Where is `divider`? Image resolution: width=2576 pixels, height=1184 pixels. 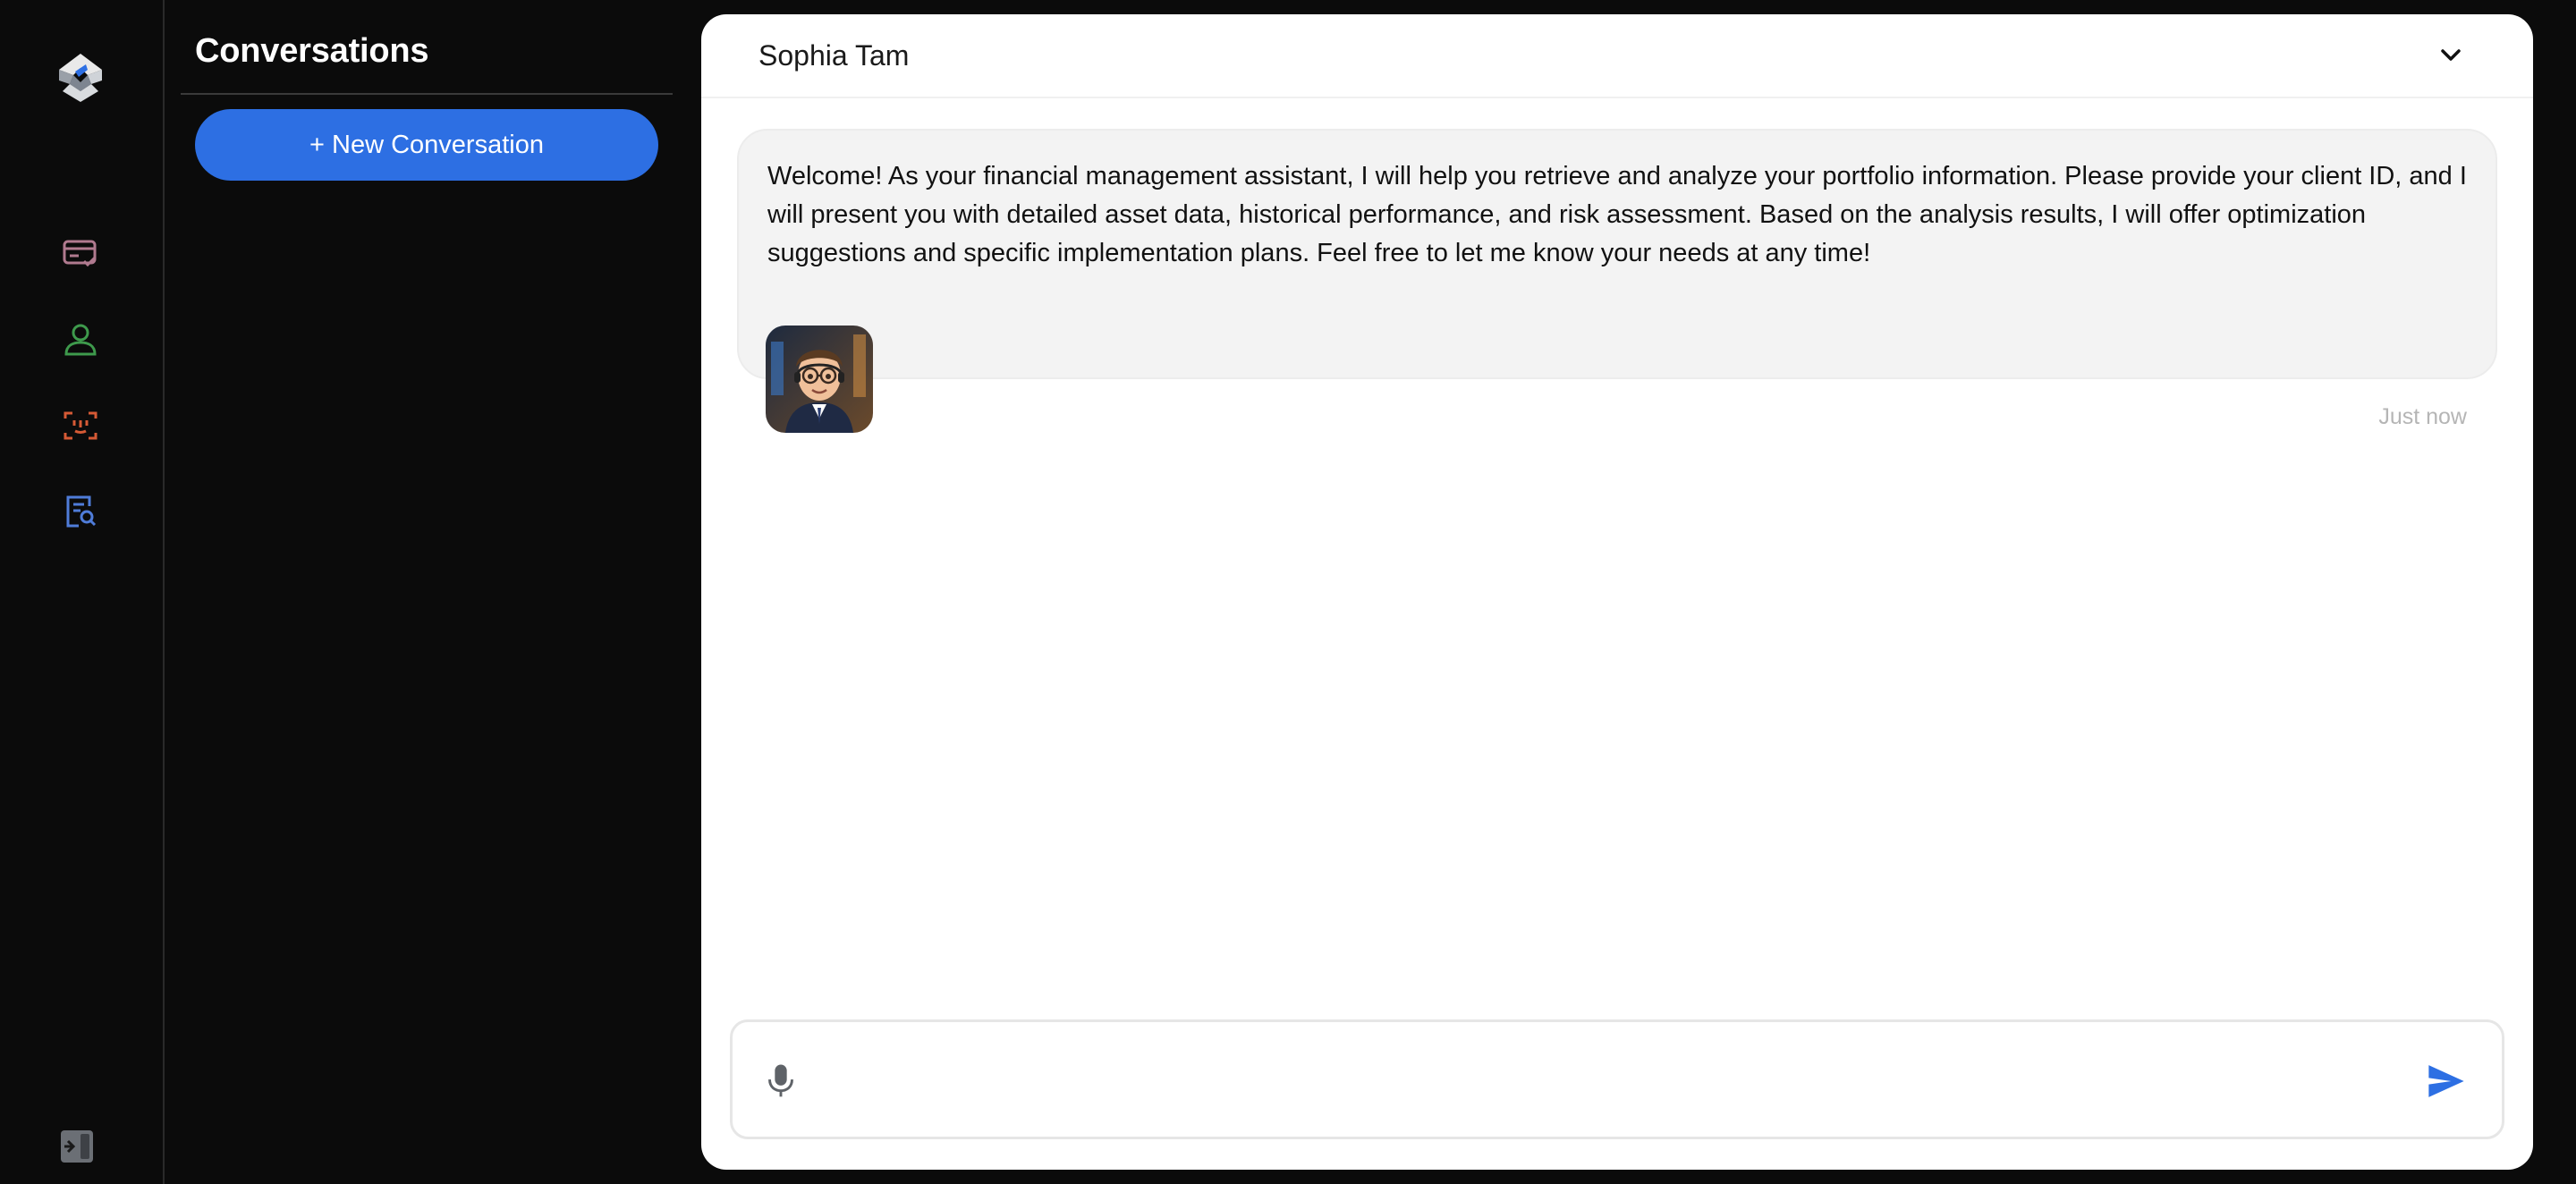 divider is located at coordinates (427, 94).